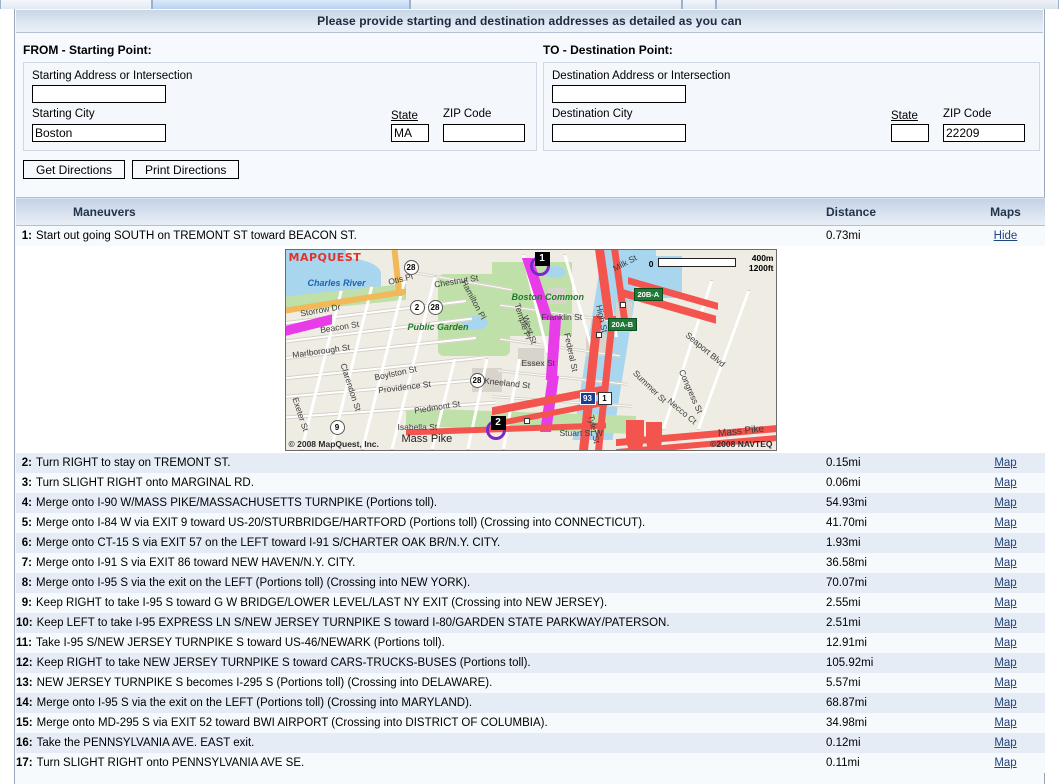 The image size is (1059, 784). I want to click on to-state-input, so click(910, 133).